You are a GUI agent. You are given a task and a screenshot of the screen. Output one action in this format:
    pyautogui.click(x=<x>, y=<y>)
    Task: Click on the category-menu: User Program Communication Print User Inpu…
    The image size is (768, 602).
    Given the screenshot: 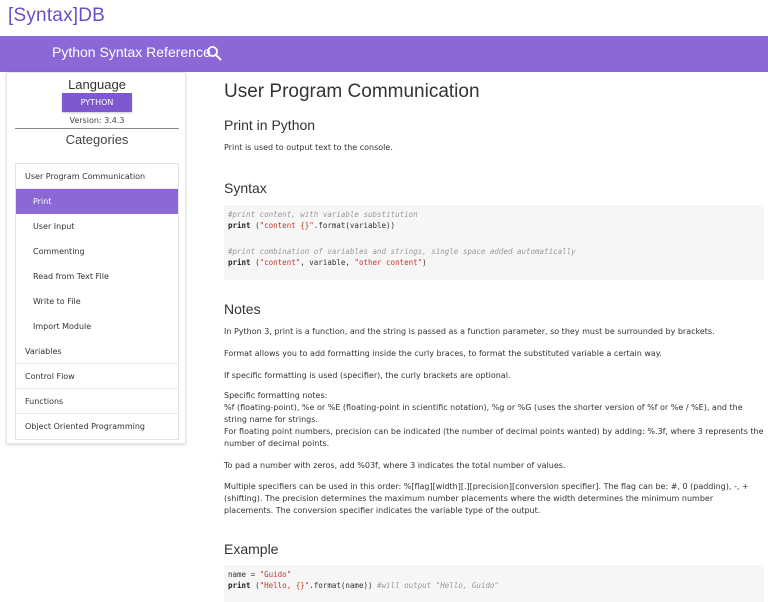 What is the action you would take?
    pyautogui.click(x=97, y=301)
    